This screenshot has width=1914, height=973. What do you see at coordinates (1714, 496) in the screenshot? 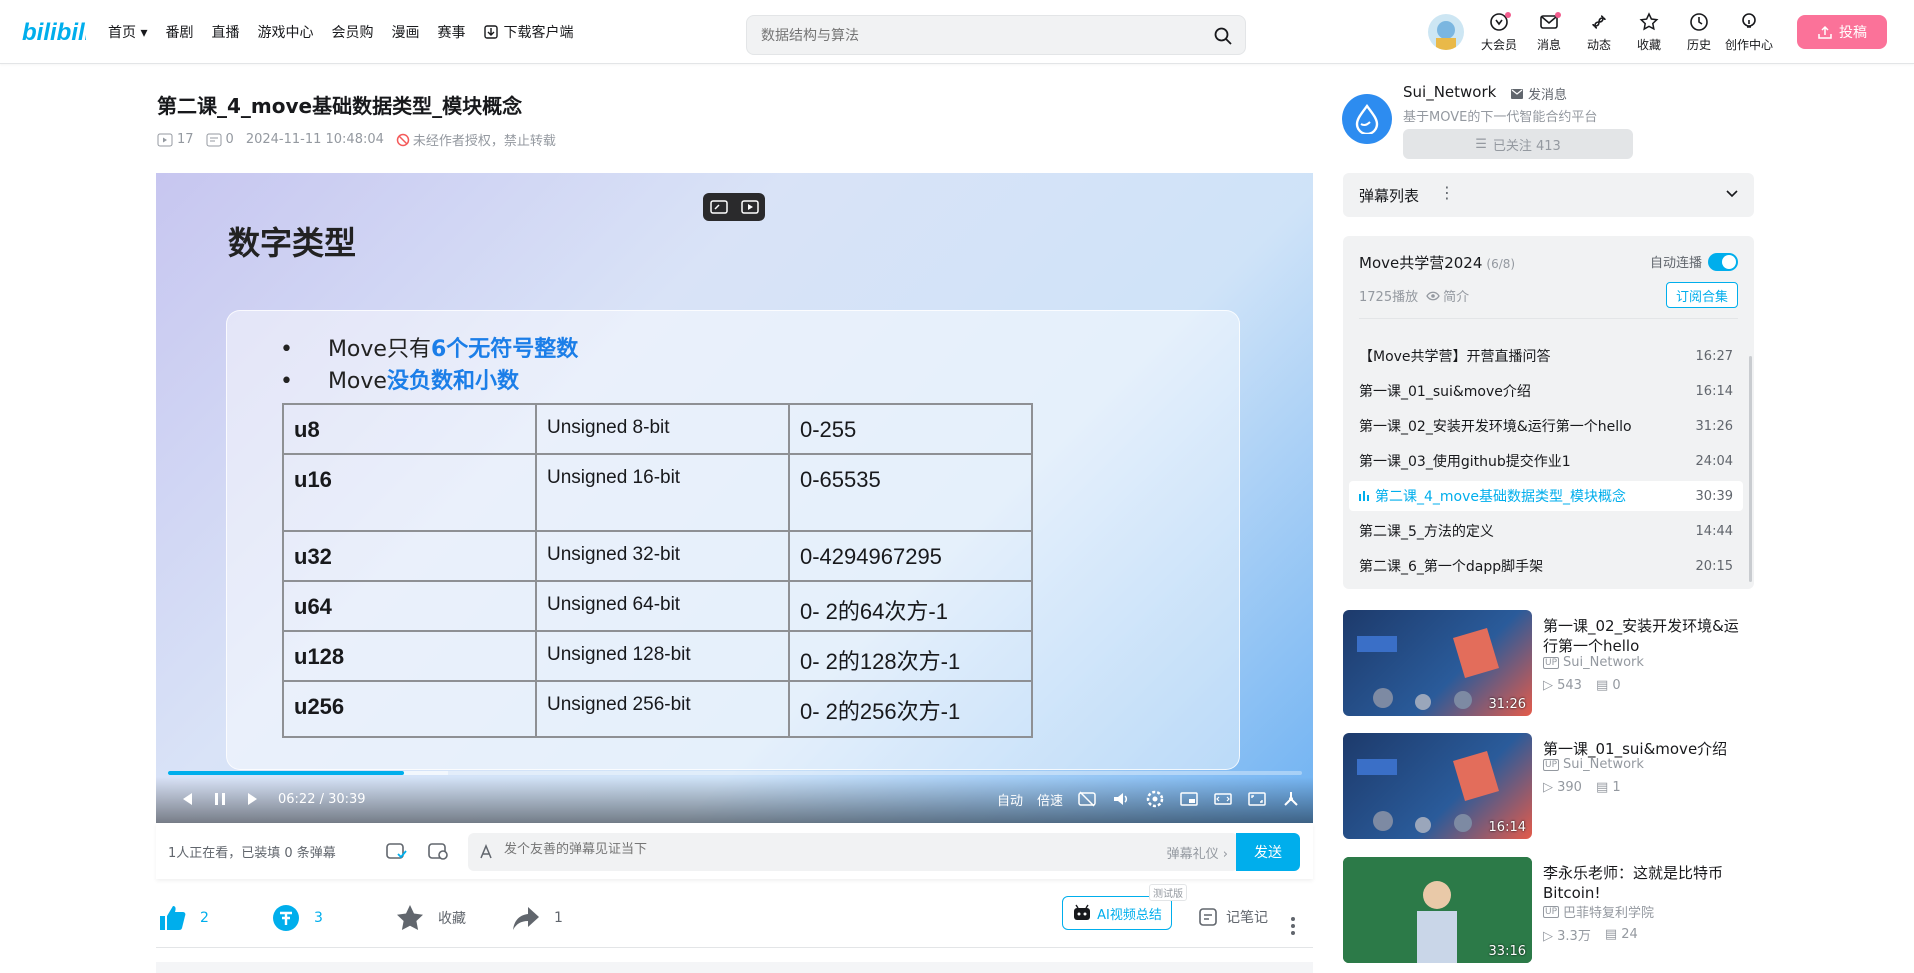
I see `episode-duration: 30:39` at bounding box center [1714, 496].